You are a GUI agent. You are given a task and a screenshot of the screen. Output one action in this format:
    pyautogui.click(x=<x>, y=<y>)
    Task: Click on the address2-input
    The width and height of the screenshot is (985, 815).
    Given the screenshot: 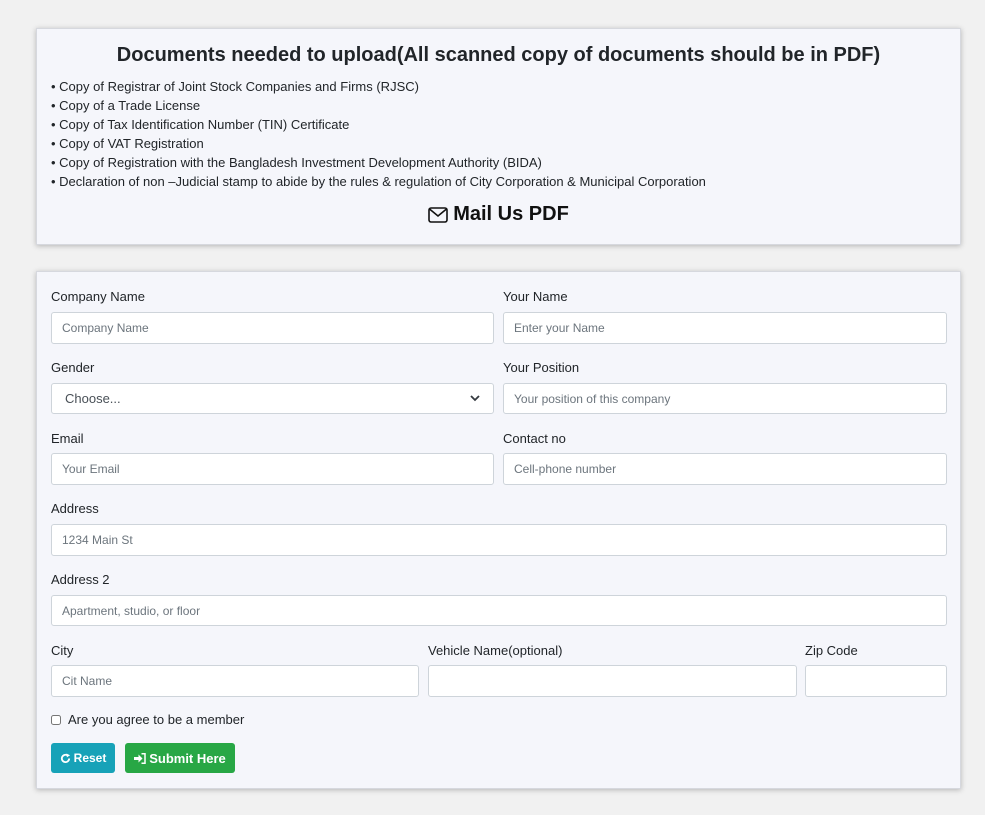 What is the action you would take?
    pyautogui.click(x=499, y=610)
    